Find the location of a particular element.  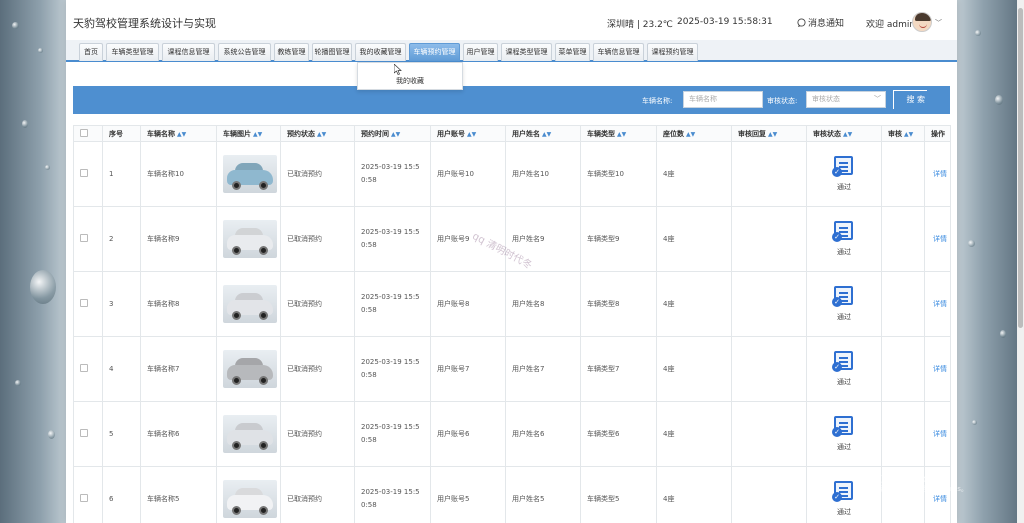

col-audit-reply: 审核回复 ▲▼ is located at coordinates (769, 133).